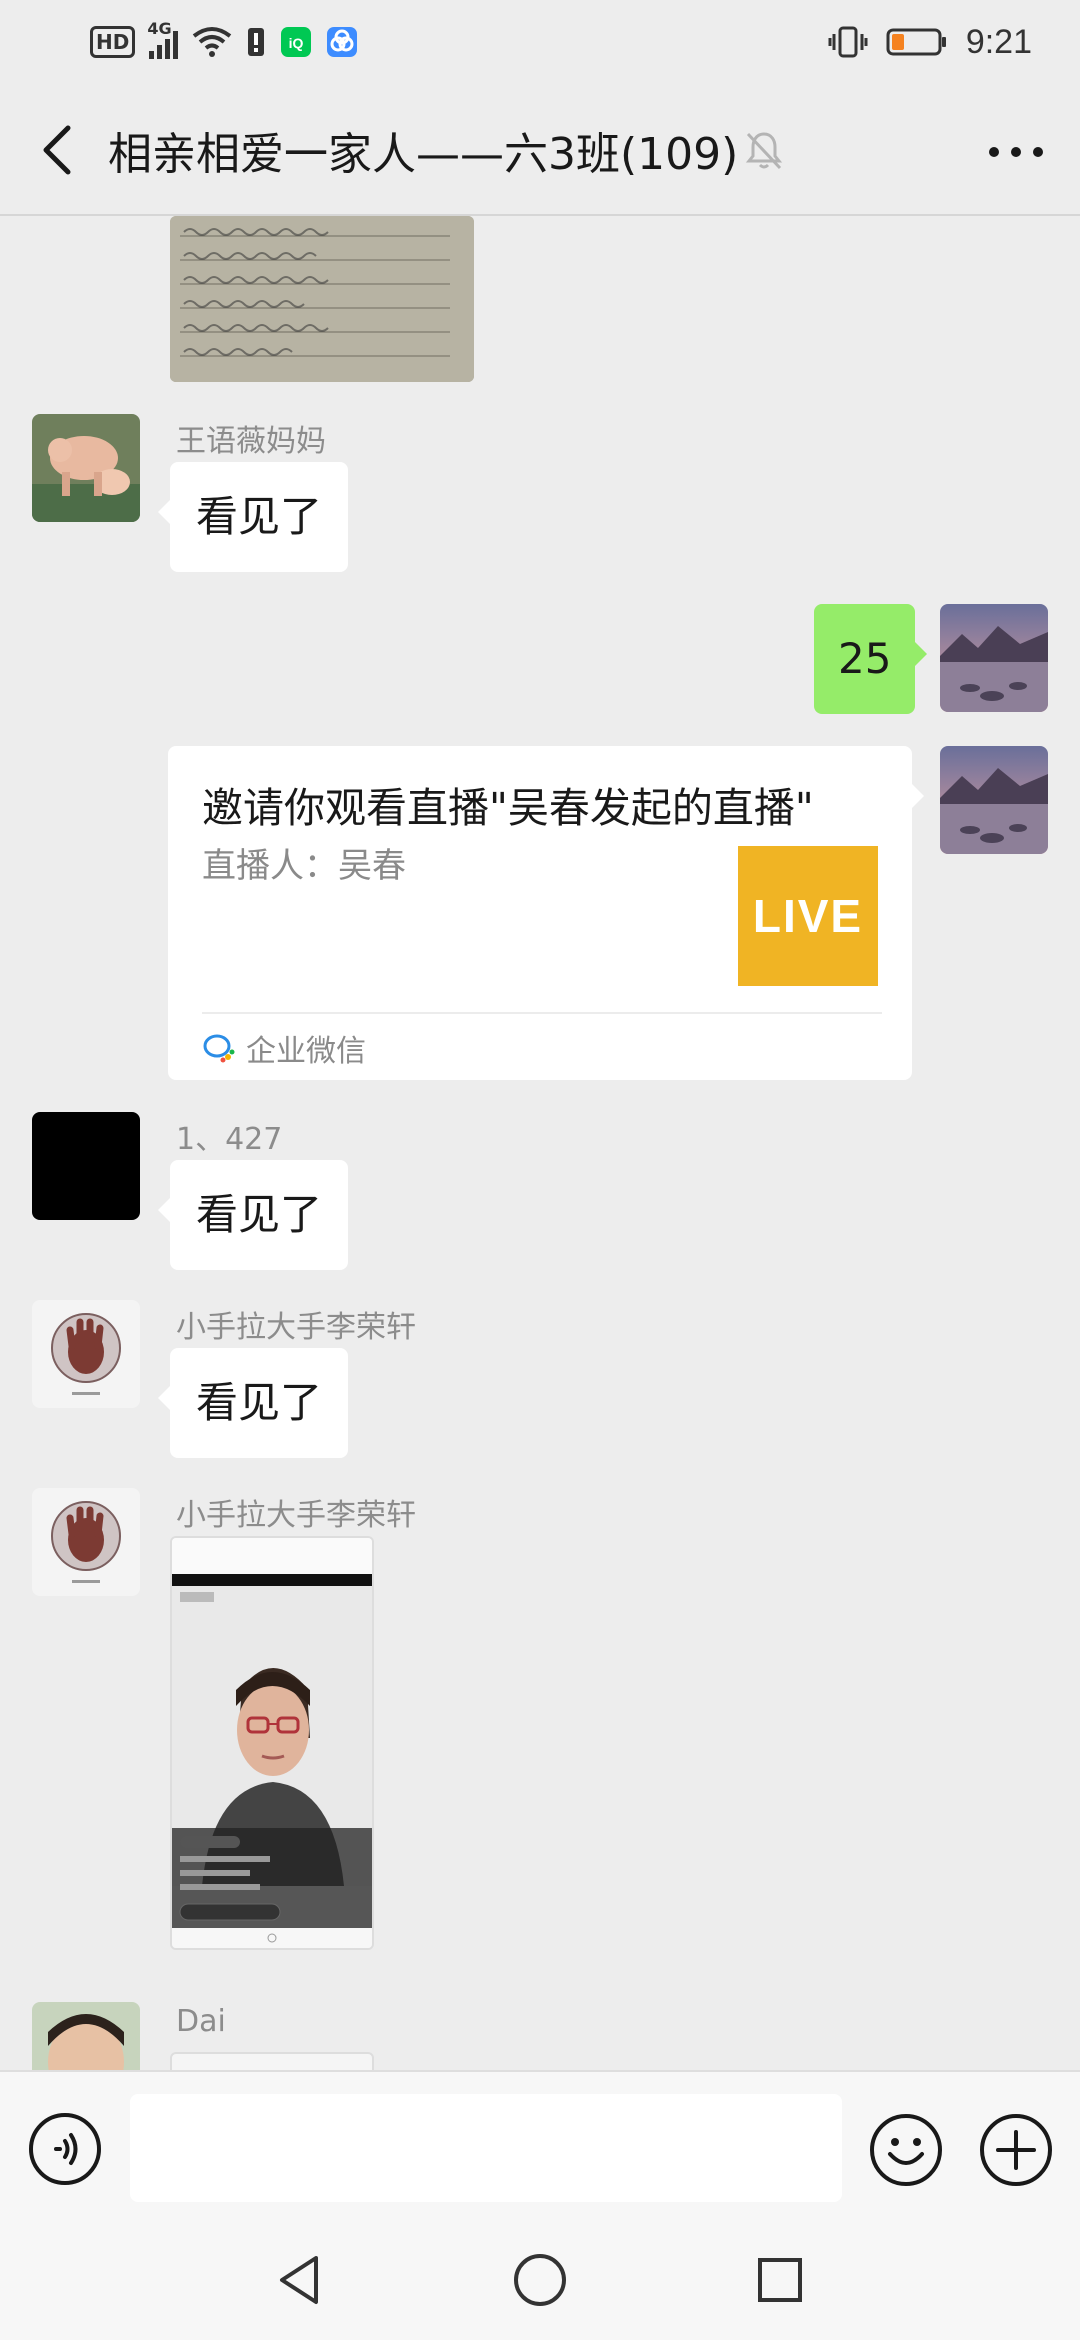 Image resolution: width=1080 pixels, height=2340 pixels. I want to click on live-badge-thumbnail: LIVE, so click(808, 916).